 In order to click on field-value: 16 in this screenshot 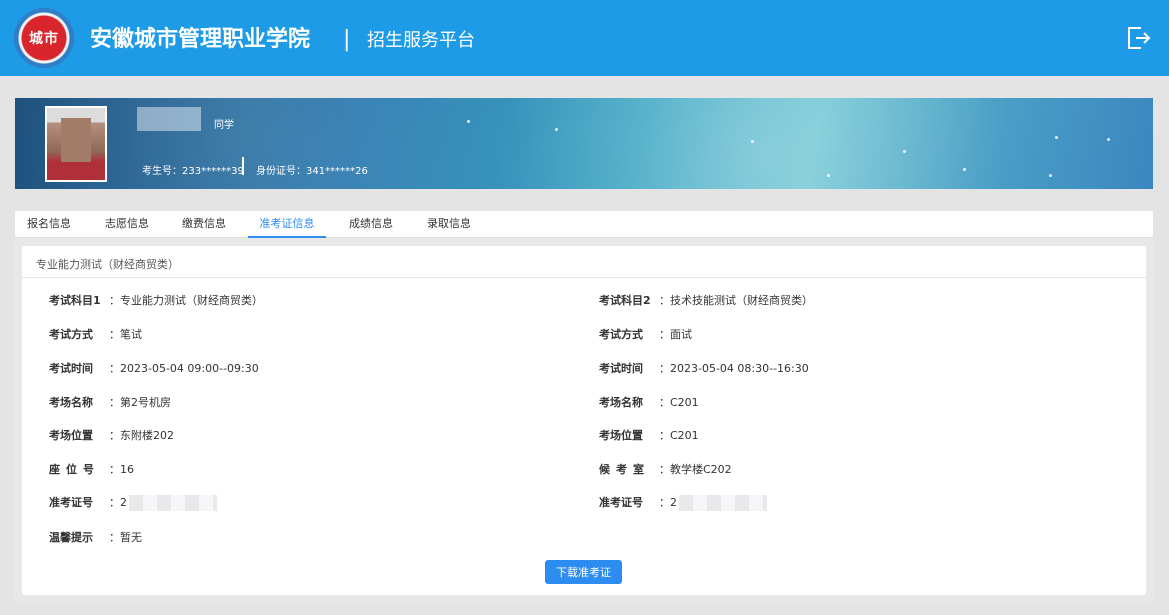, I will do `click(127, 469)`.